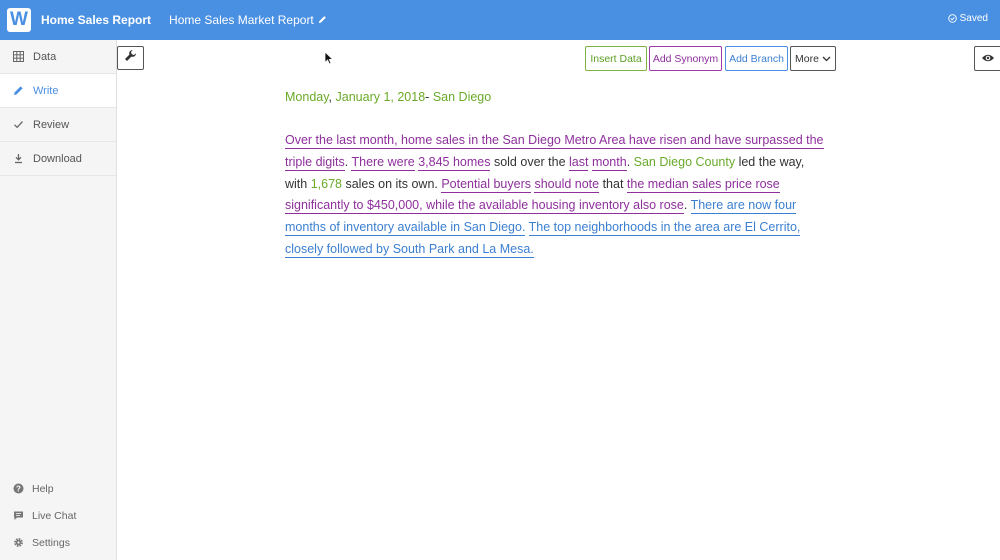 This screenshot has width=1000, height=560. I want to click on sidebar-item-write: Write, so click(58, 91).